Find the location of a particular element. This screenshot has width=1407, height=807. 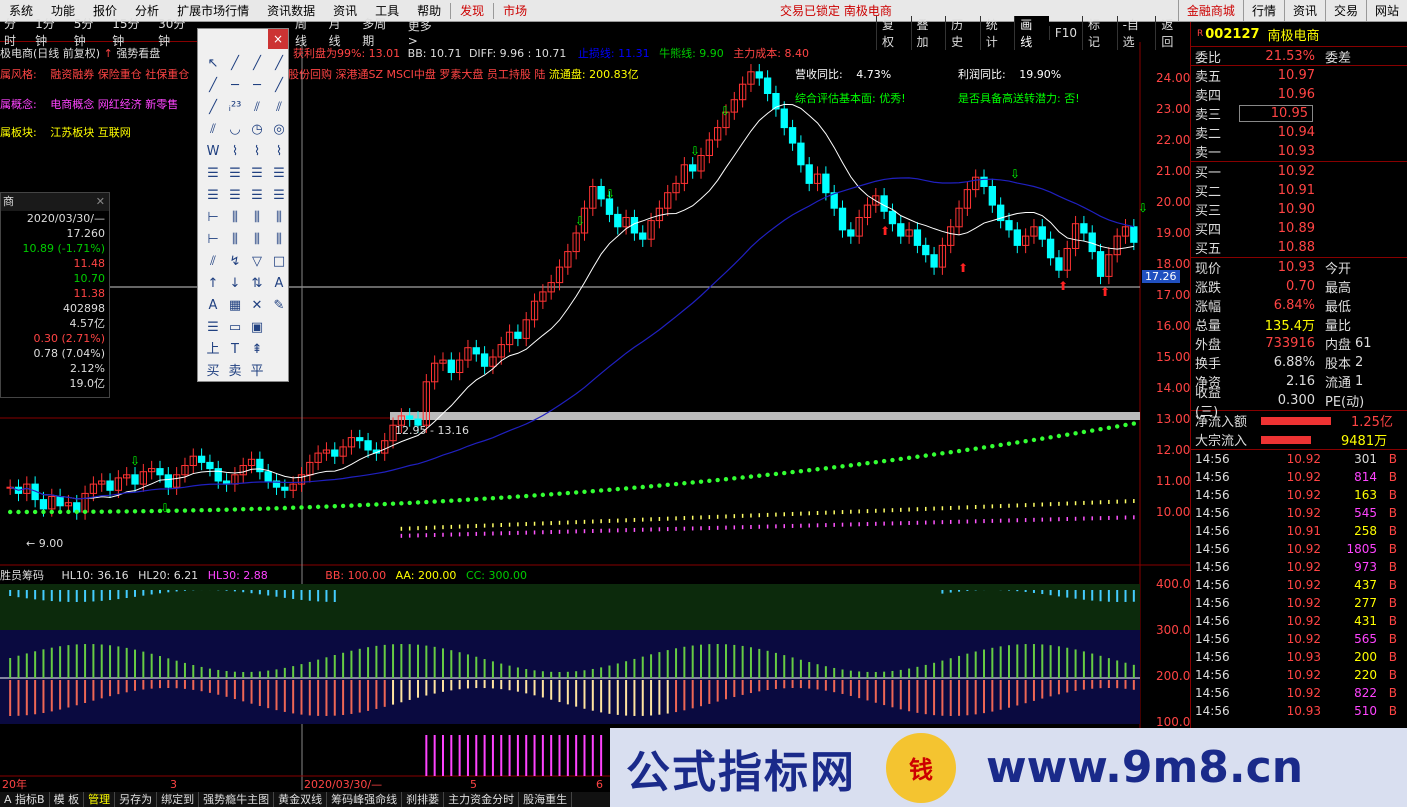

low-price-mark: ← 9.00 is located at coordinates (45, 543).